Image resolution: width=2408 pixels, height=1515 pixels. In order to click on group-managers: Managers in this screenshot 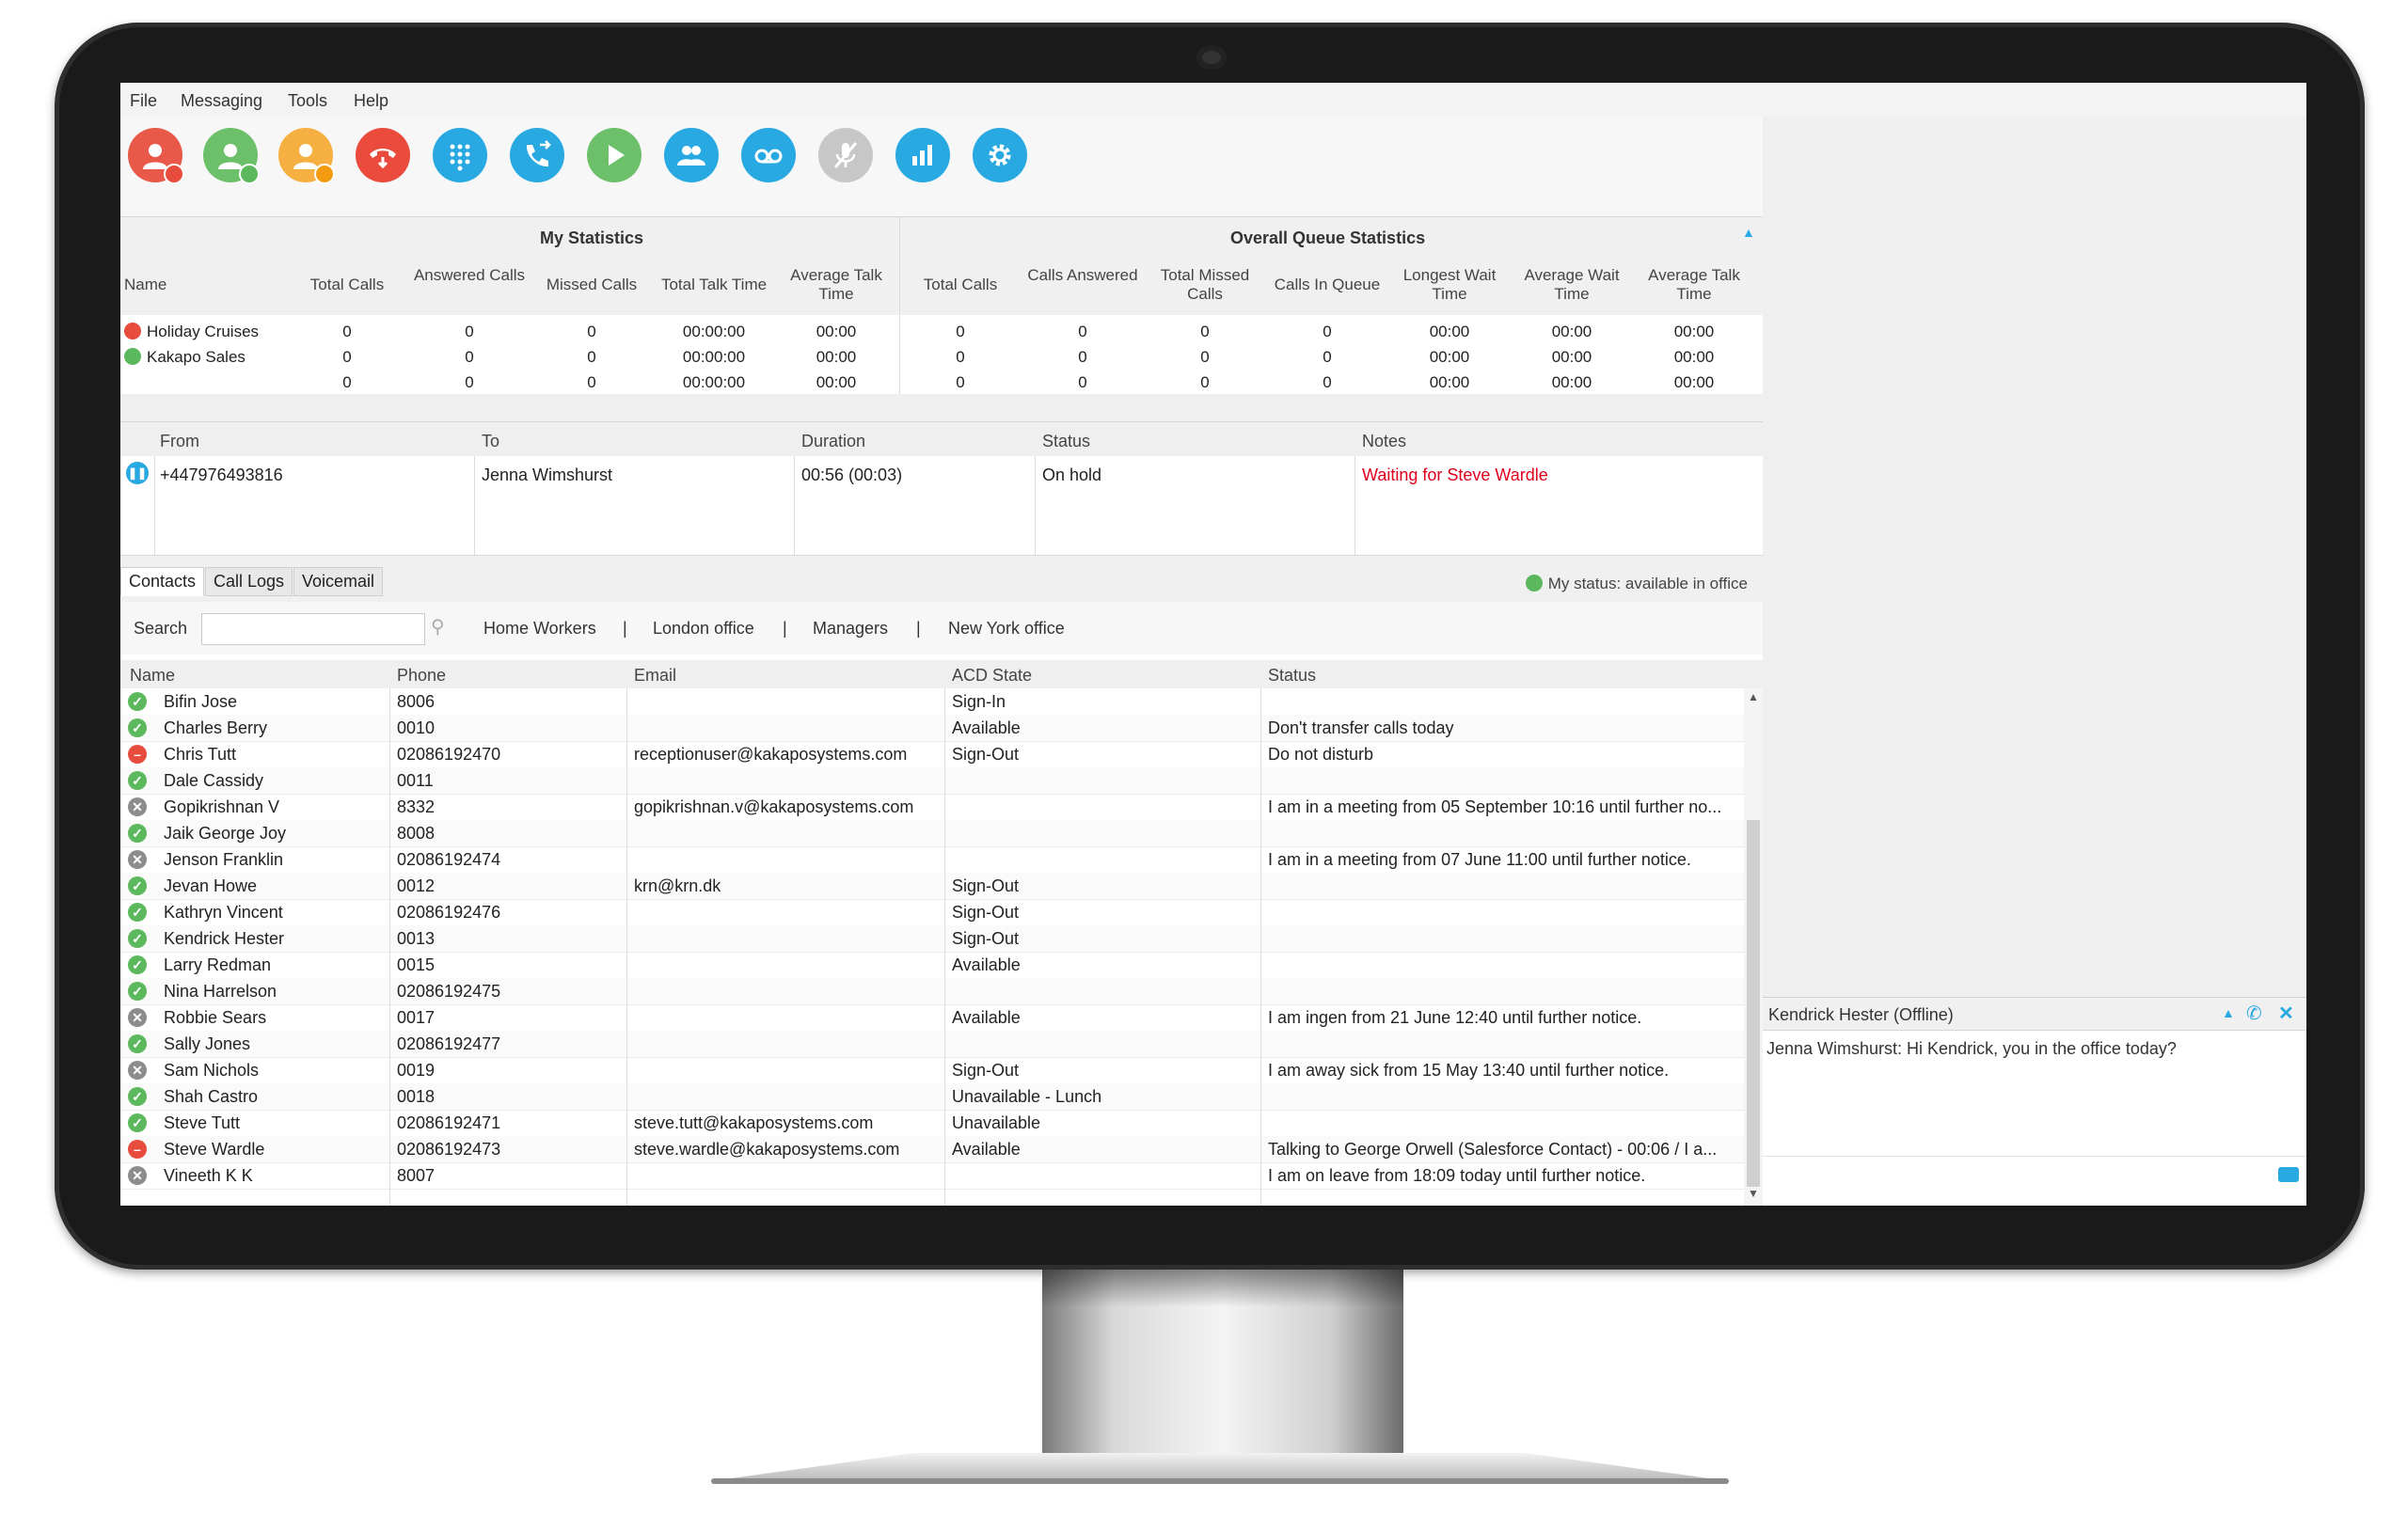, I will do `click(851, 629)`.